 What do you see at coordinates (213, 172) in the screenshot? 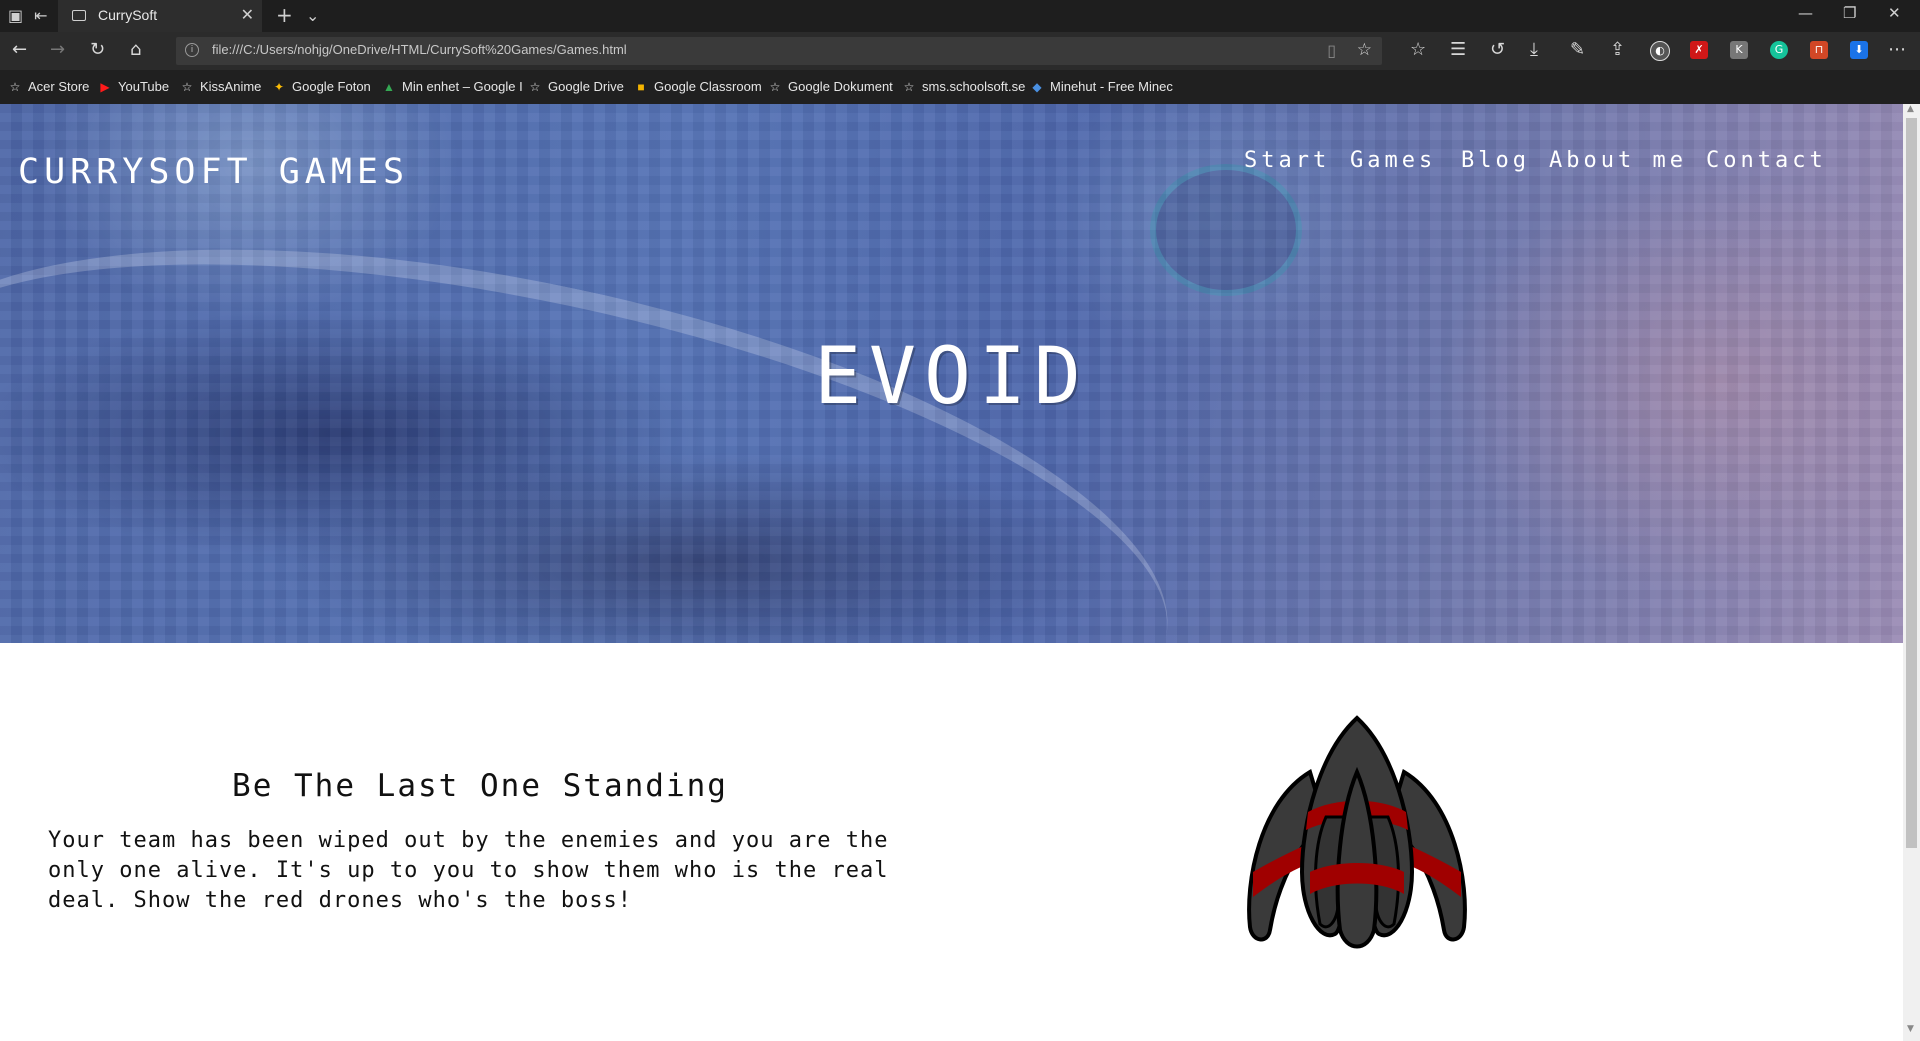
I see `site-logo: CURRYSOFT GAMES` at bounding box center [213, 172].